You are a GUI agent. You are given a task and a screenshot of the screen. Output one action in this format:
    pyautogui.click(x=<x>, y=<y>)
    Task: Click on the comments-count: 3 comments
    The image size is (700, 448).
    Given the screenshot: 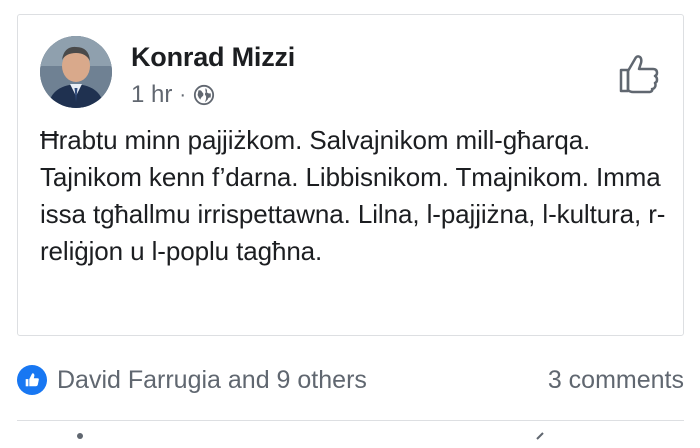 What is the action you would take?
    pyautogui.click(x=616, y=380)
    